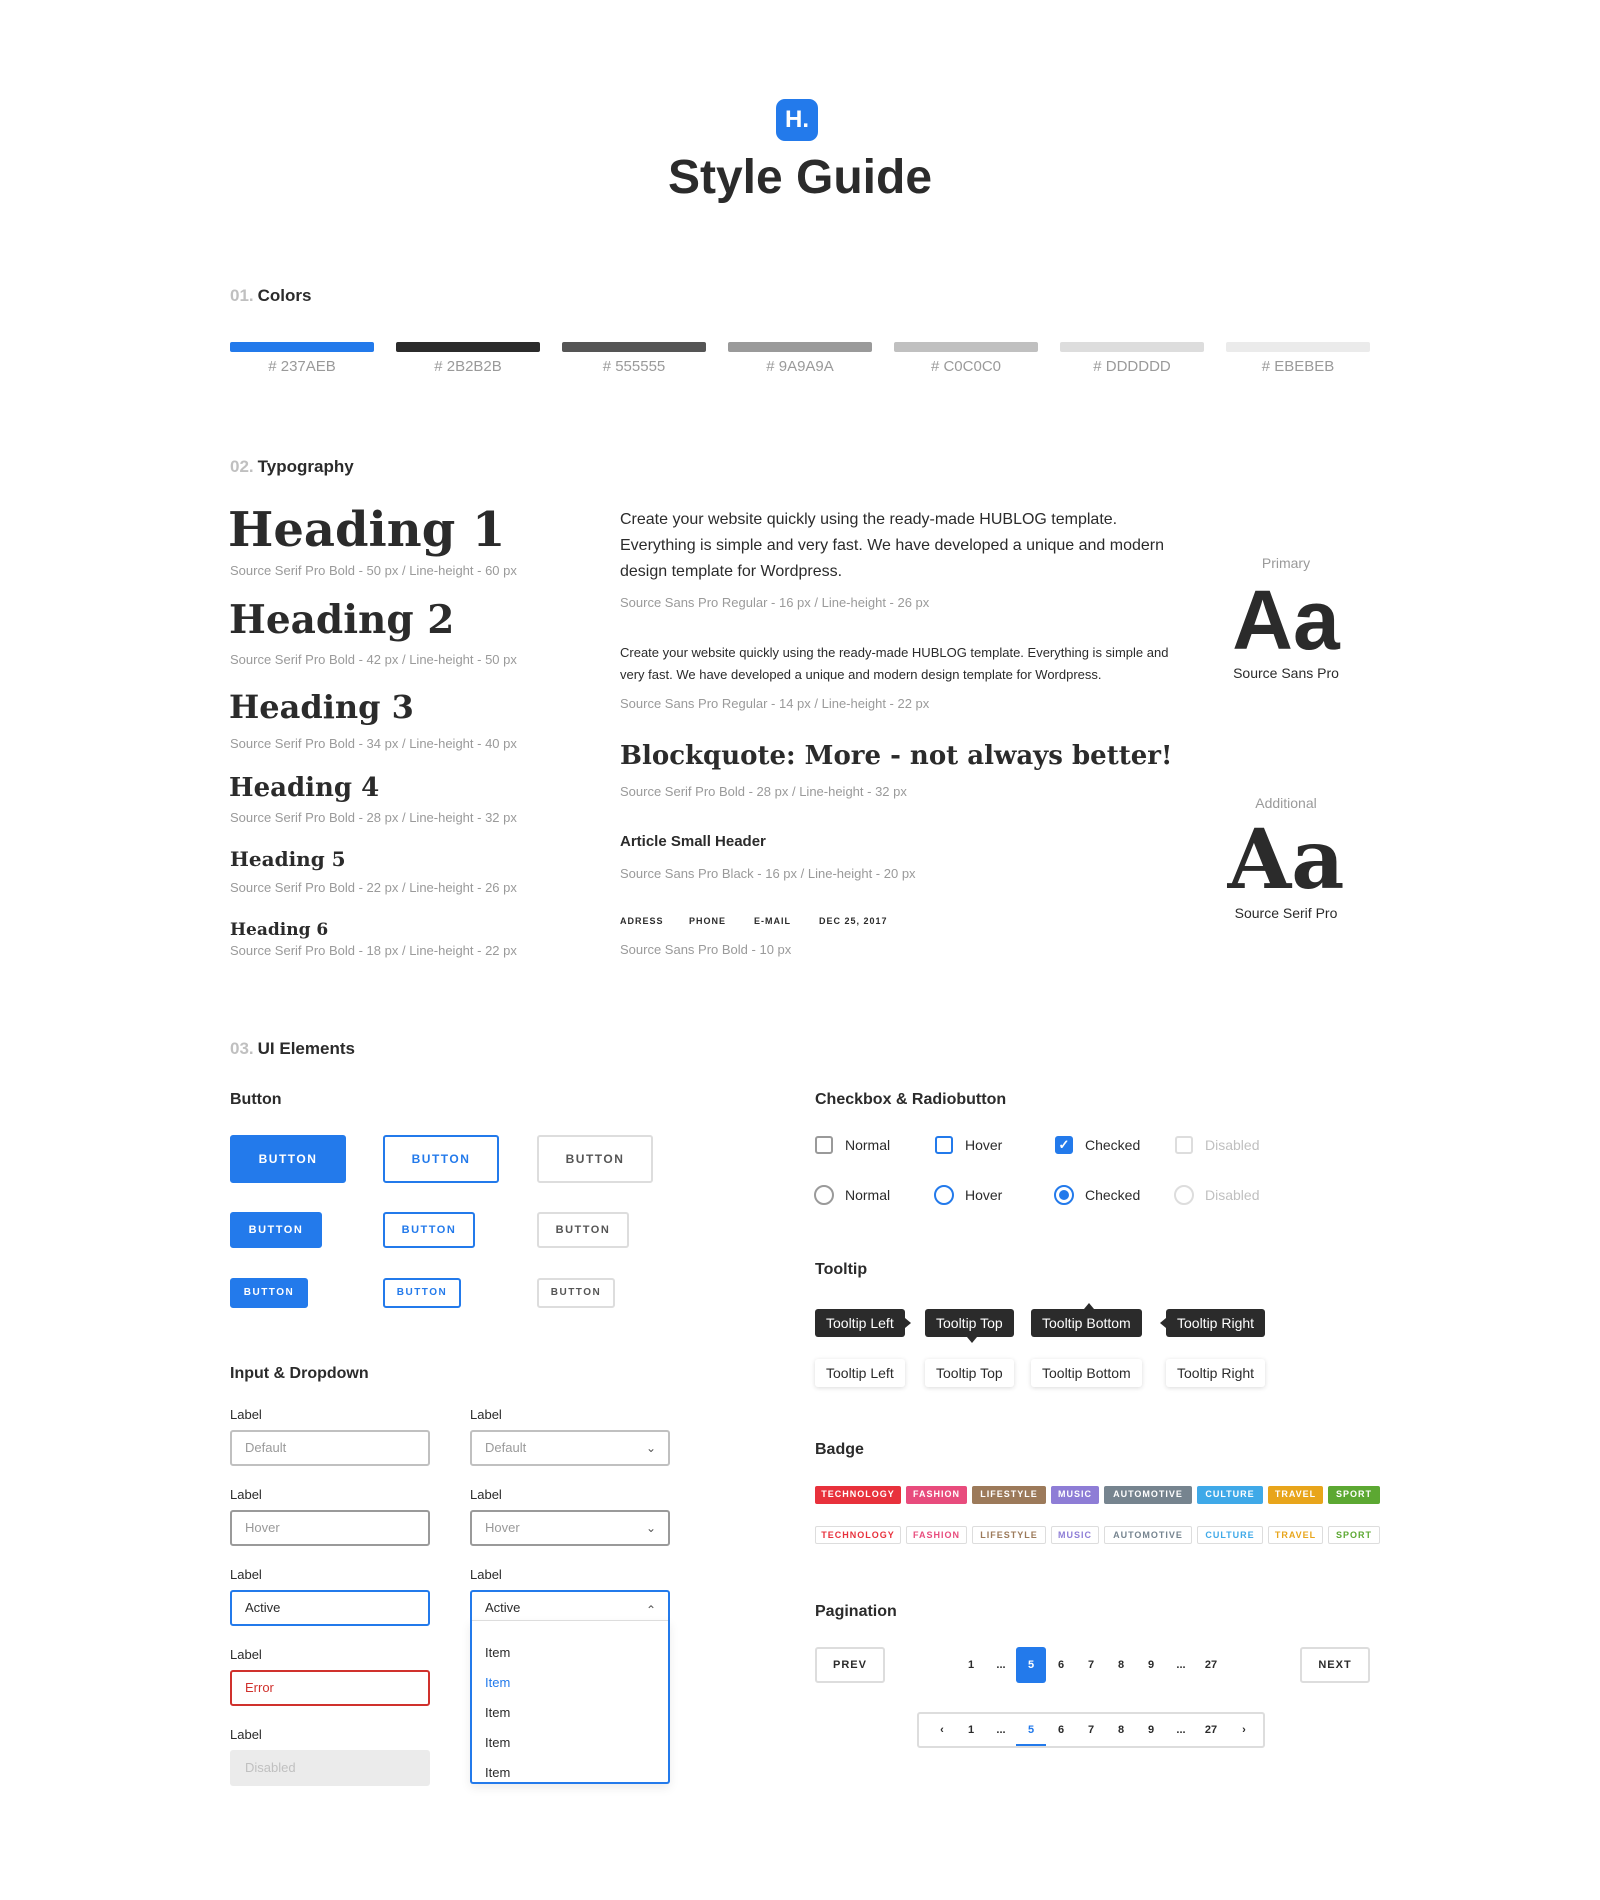  What do you see at coordinates (246, 1734) in the screenshot?
I see `input-label: Label` at bounding box center [246, 1734].